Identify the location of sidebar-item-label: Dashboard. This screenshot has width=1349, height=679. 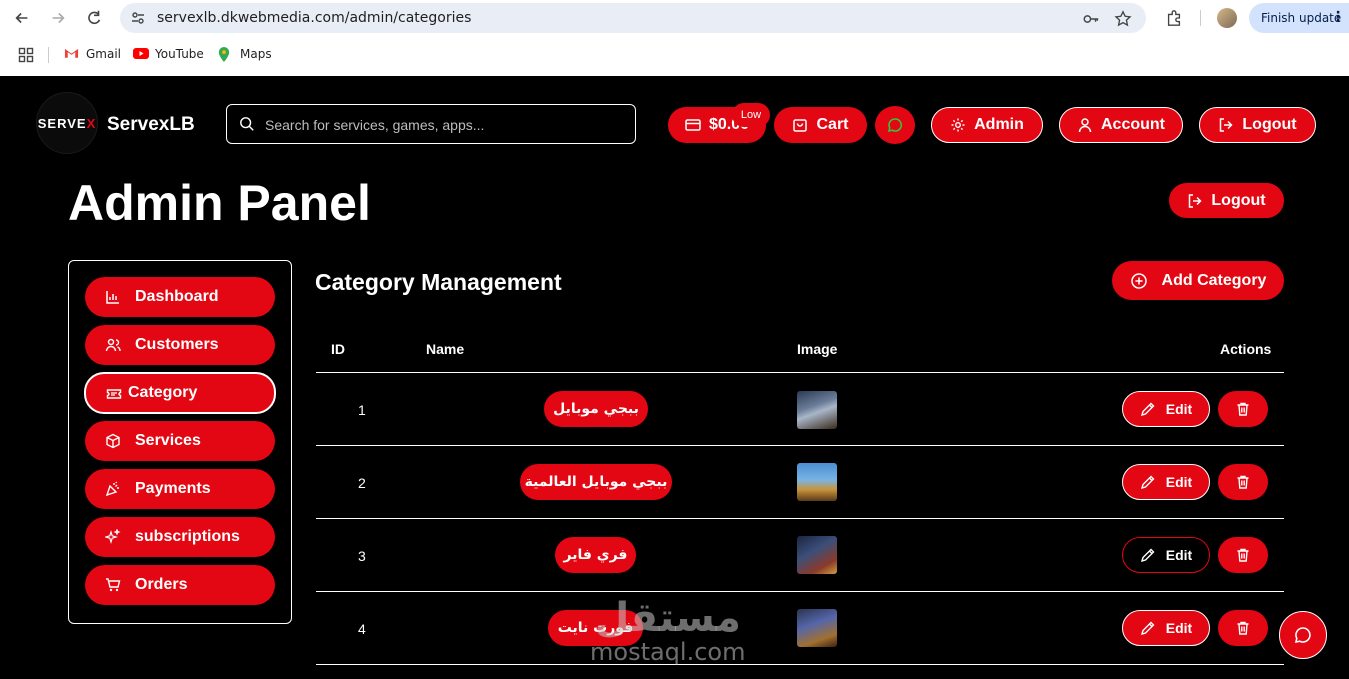
(177, 296).